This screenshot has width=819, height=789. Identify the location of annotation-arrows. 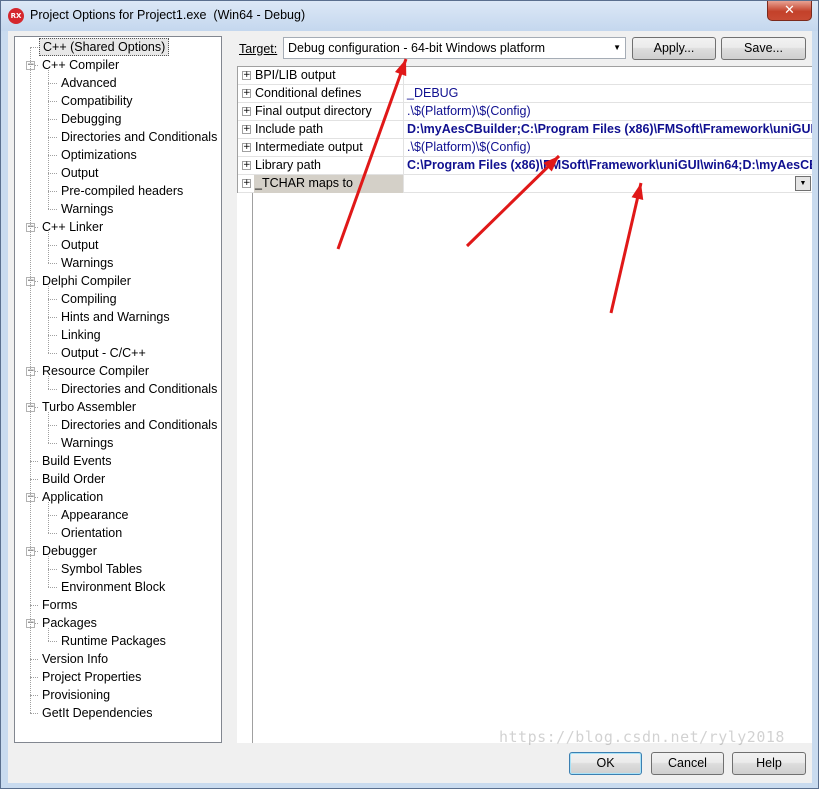
(490, 186).